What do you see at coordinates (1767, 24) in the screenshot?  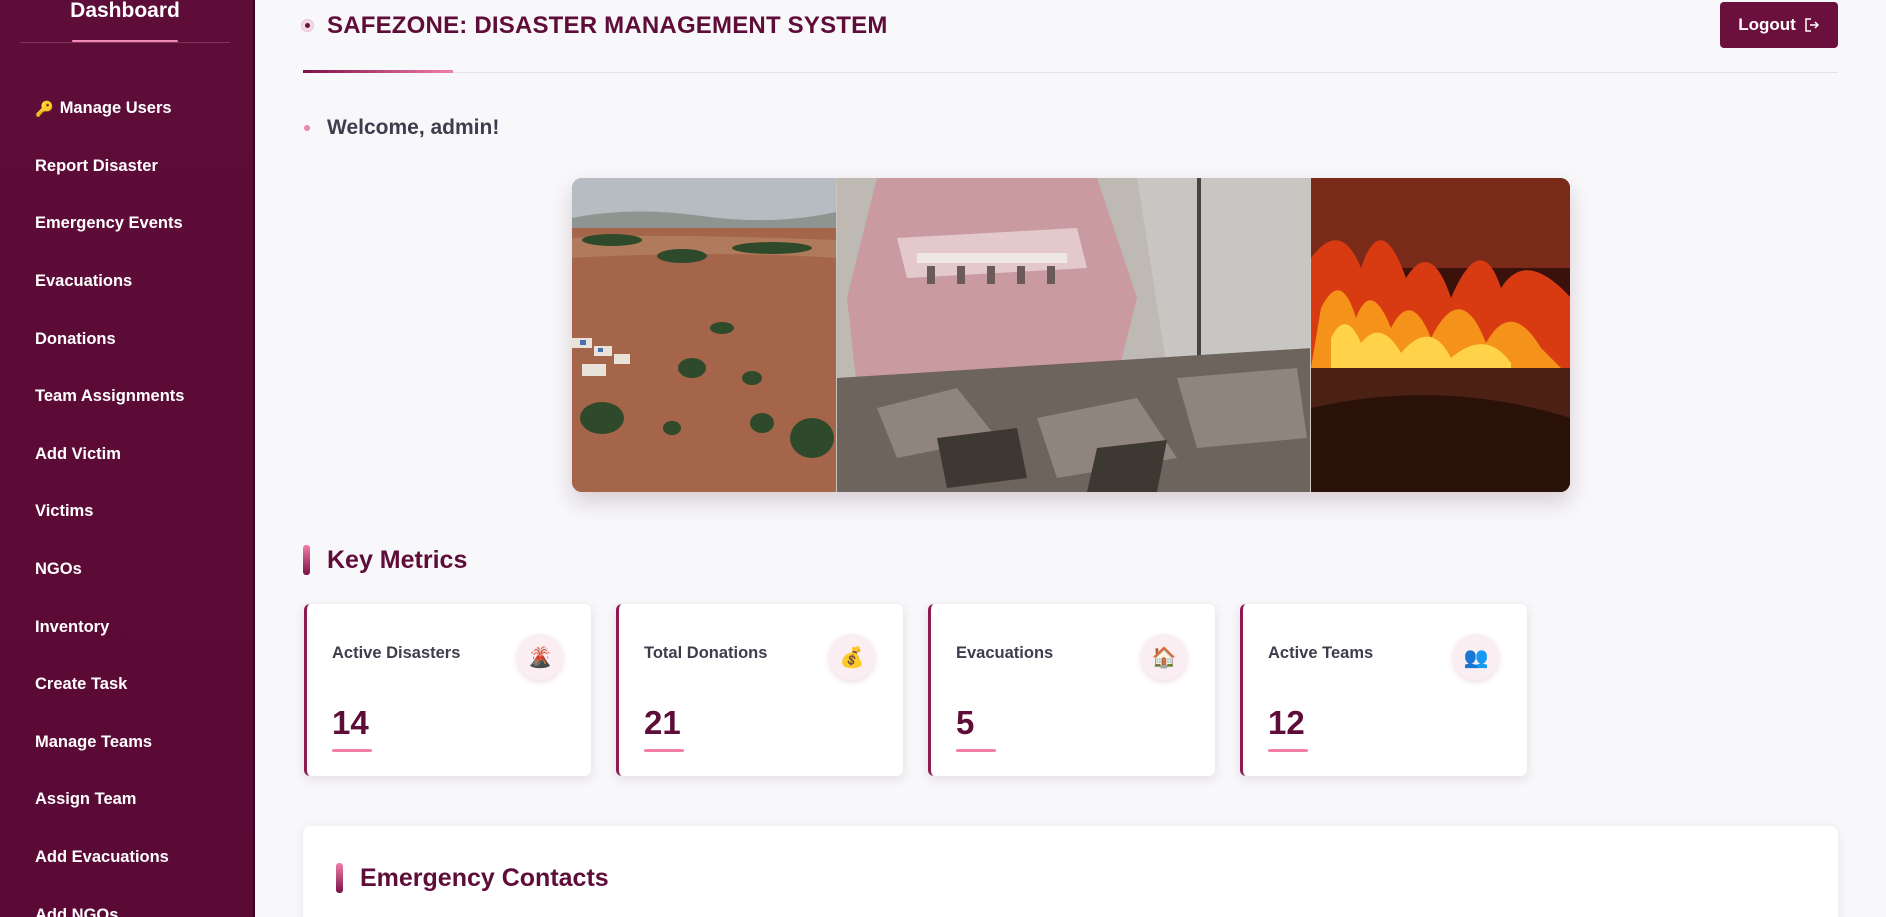 I see `logout-label: Logout` at bounding box center [1767, 24].